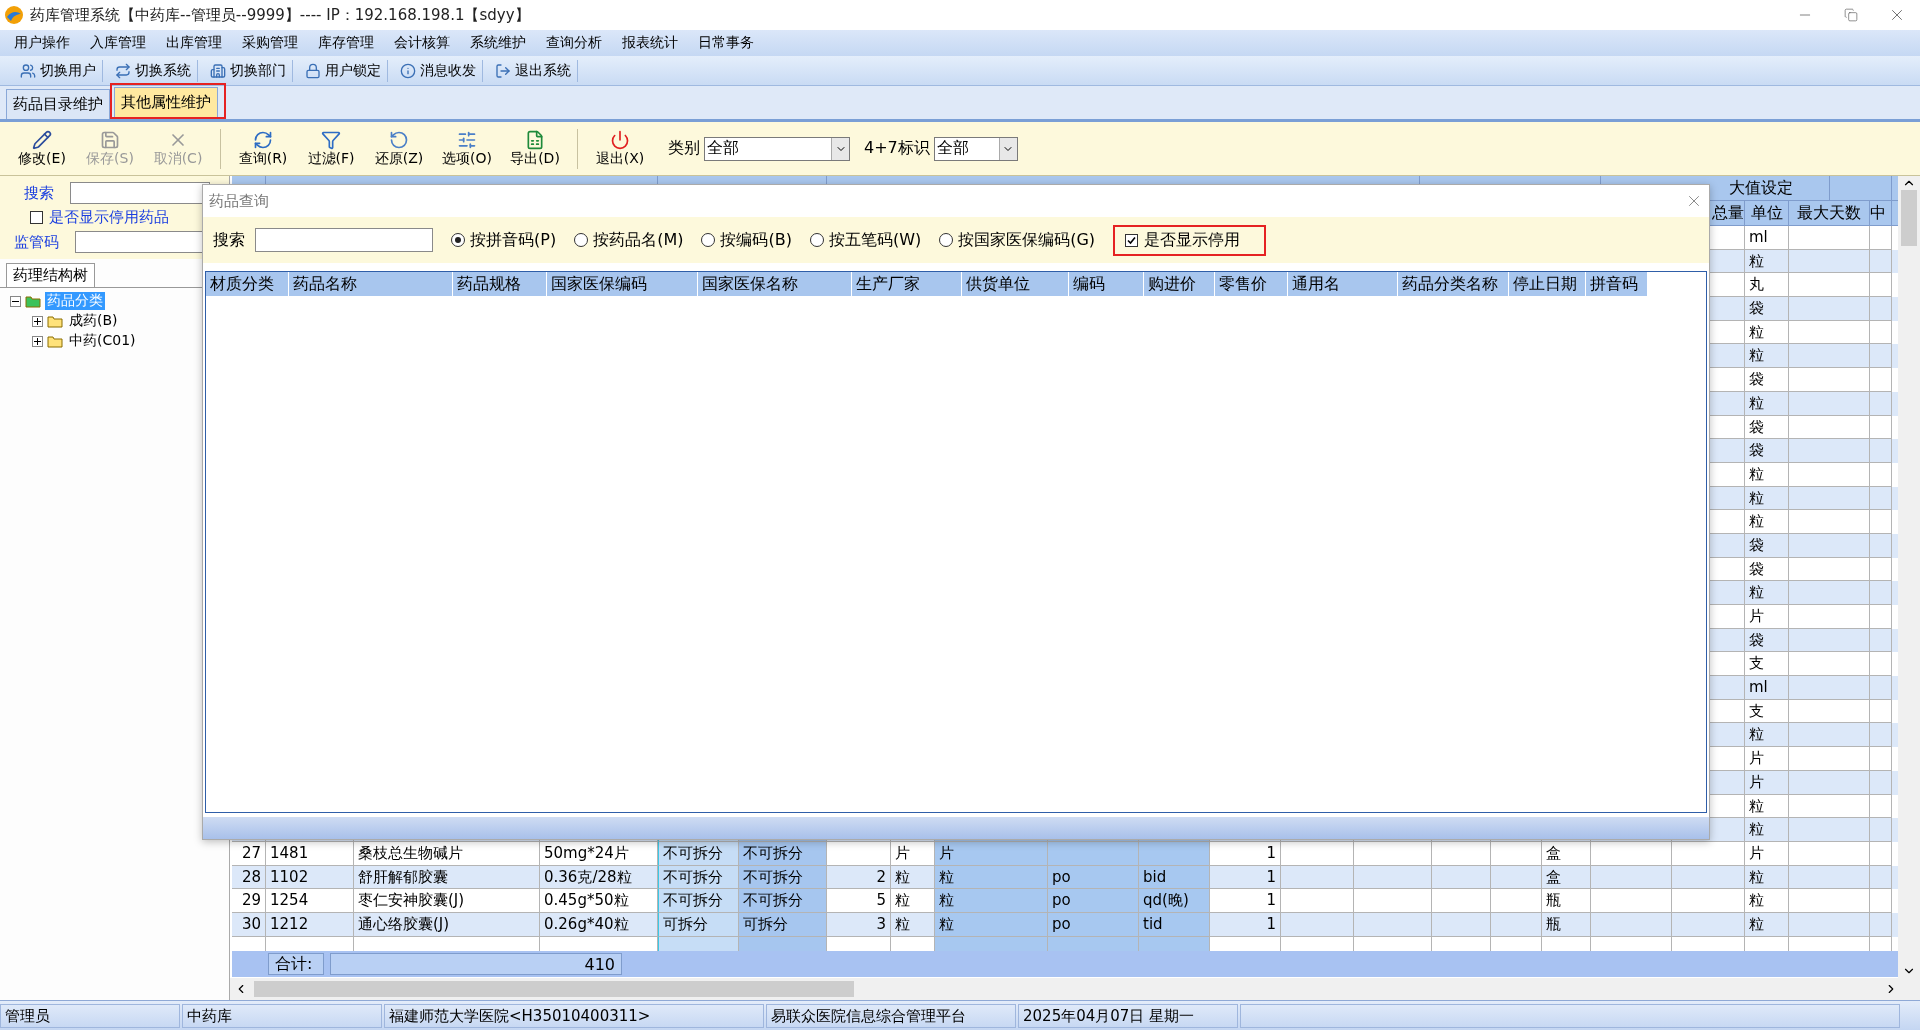 The height and width of the screenshot is (1030, 1920). What do you see at coordinates (620, 148) in the screenshot?
I see `toolbar-button: 退出(X)` at bounding box center [620, 148].